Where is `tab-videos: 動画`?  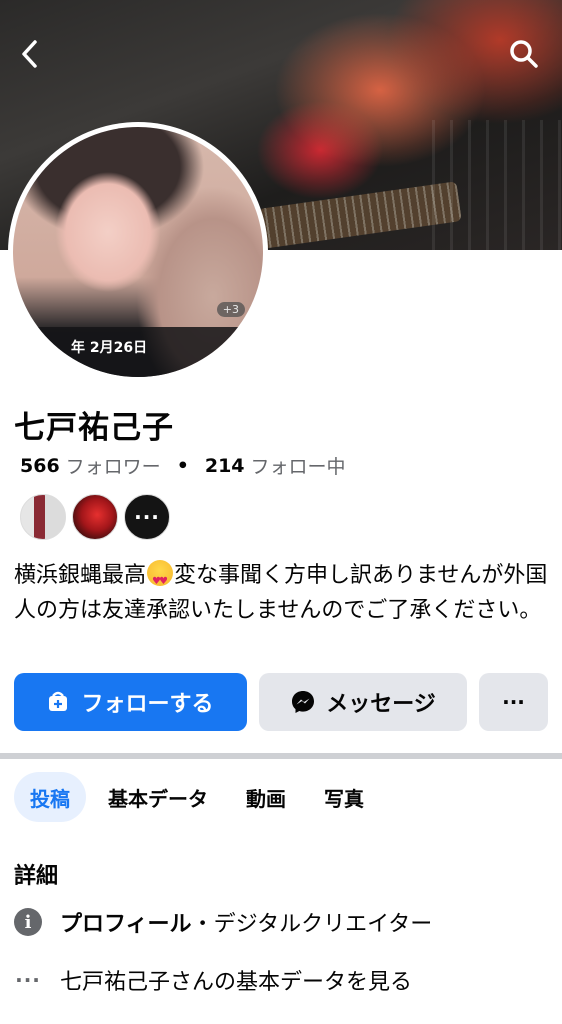
tab-videos: 動画 is located at coordinates (266, 797).